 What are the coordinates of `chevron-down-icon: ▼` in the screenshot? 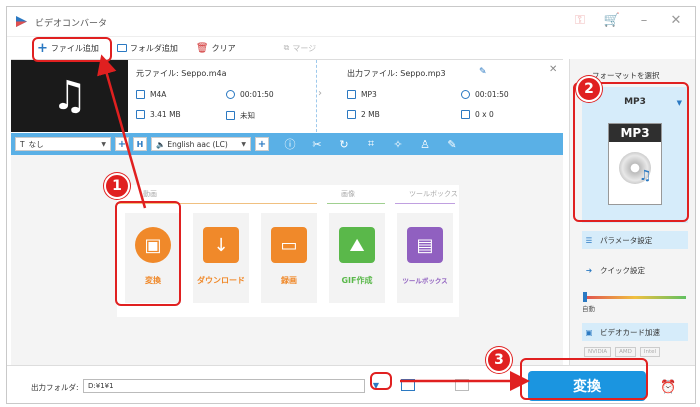 It's located at (243, 144).